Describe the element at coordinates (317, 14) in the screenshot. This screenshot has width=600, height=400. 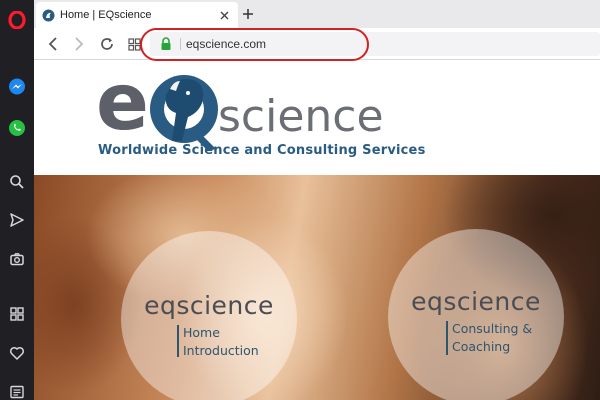
I see `tab-strip: Home | EQscience` at that location.